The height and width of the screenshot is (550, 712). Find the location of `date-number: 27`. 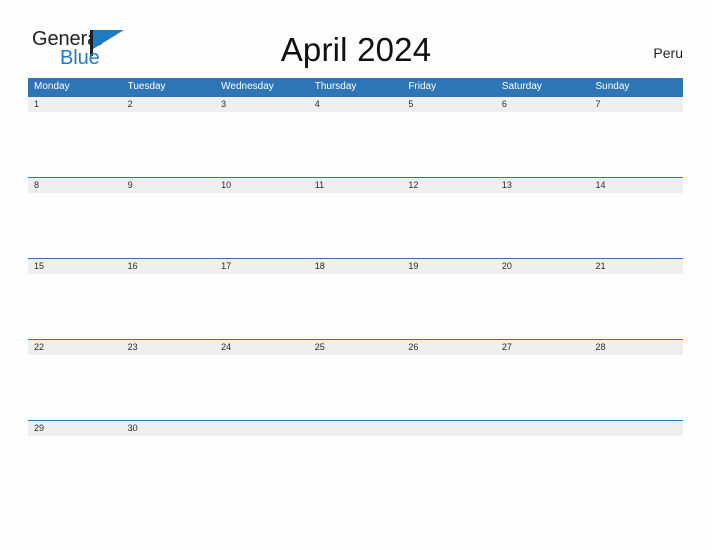

date-number: 27 is located at coordinates (543, 347).